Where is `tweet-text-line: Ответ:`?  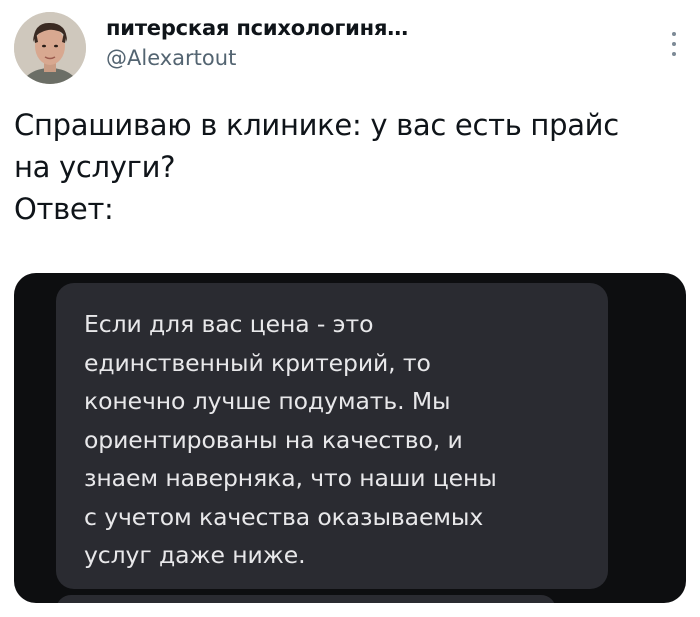 tweet-text-line: Ответ: is located at coordinates (64, 209).